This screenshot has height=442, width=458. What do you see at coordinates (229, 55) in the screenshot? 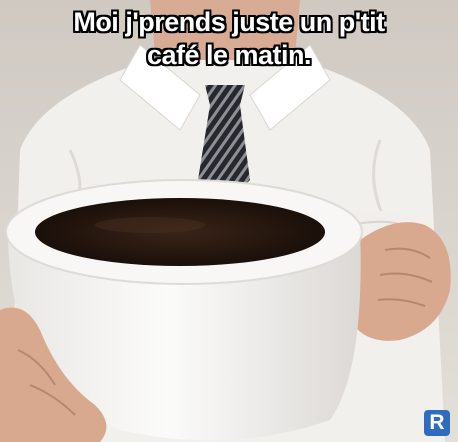
I see `caption-line-2: café le matin.` at bounding box center [229, 55].